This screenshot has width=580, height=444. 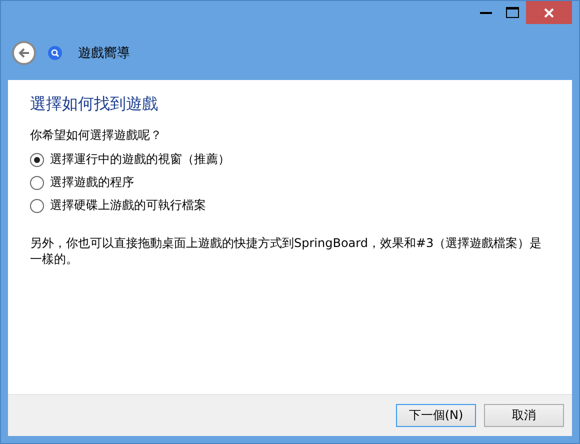 I want to click on option-label: 選擇遊戲的程序, so click(x=92, y=182).